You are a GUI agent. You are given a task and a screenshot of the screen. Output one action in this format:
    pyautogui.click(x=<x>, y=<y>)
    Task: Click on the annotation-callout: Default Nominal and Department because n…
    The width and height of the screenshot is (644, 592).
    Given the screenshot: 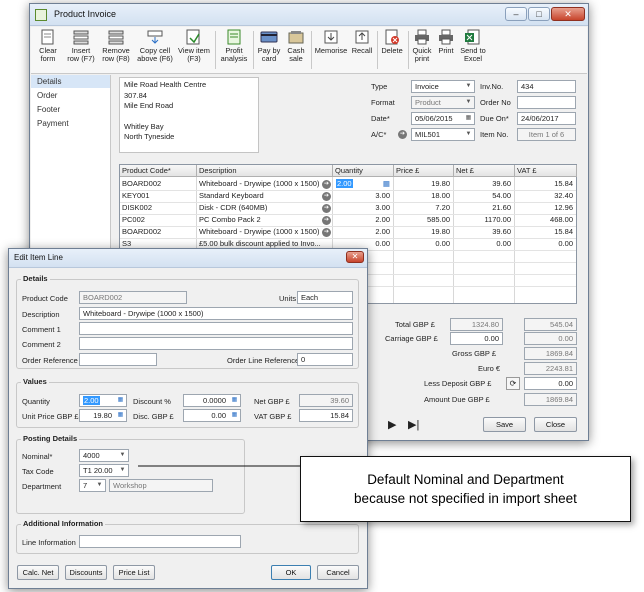 What is the action you would take?
    pyautogui.click(x=465, y=489)
    